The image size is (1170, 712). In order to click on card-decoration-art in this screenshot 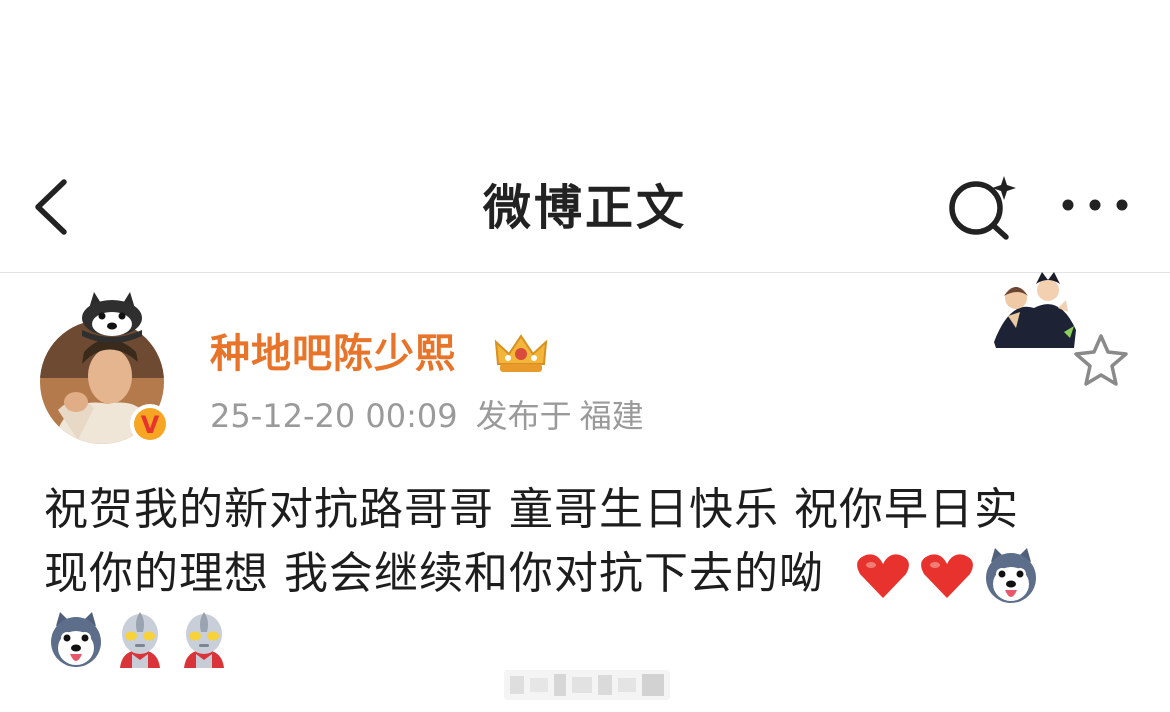, I will do `click(1035, 311)`.